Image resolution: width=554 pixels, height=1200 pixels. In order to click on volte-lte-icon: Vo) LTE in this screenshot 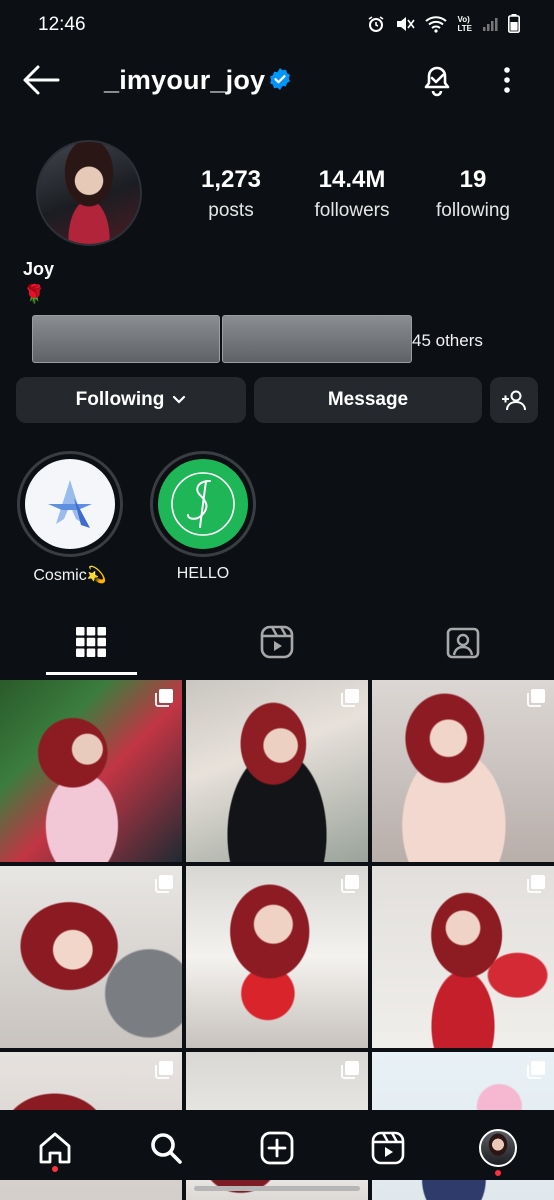, I will do `click(464, 24)`.